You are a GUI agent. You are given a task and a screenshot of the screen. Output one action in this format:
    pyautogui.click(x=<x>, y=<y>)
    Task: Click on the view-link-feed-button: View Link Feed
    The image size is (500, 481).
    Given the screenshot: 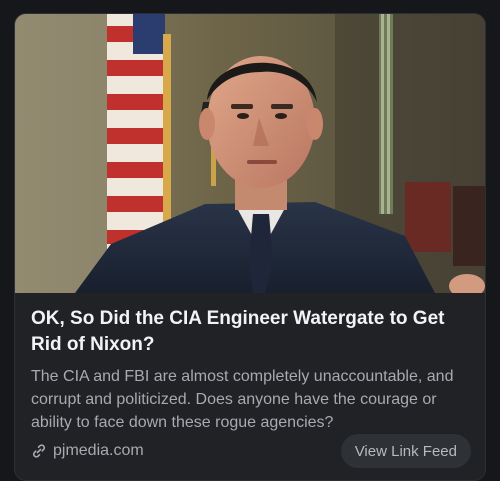 What is the action you would take?
    pyautogui.click(x=405, y=451)
    